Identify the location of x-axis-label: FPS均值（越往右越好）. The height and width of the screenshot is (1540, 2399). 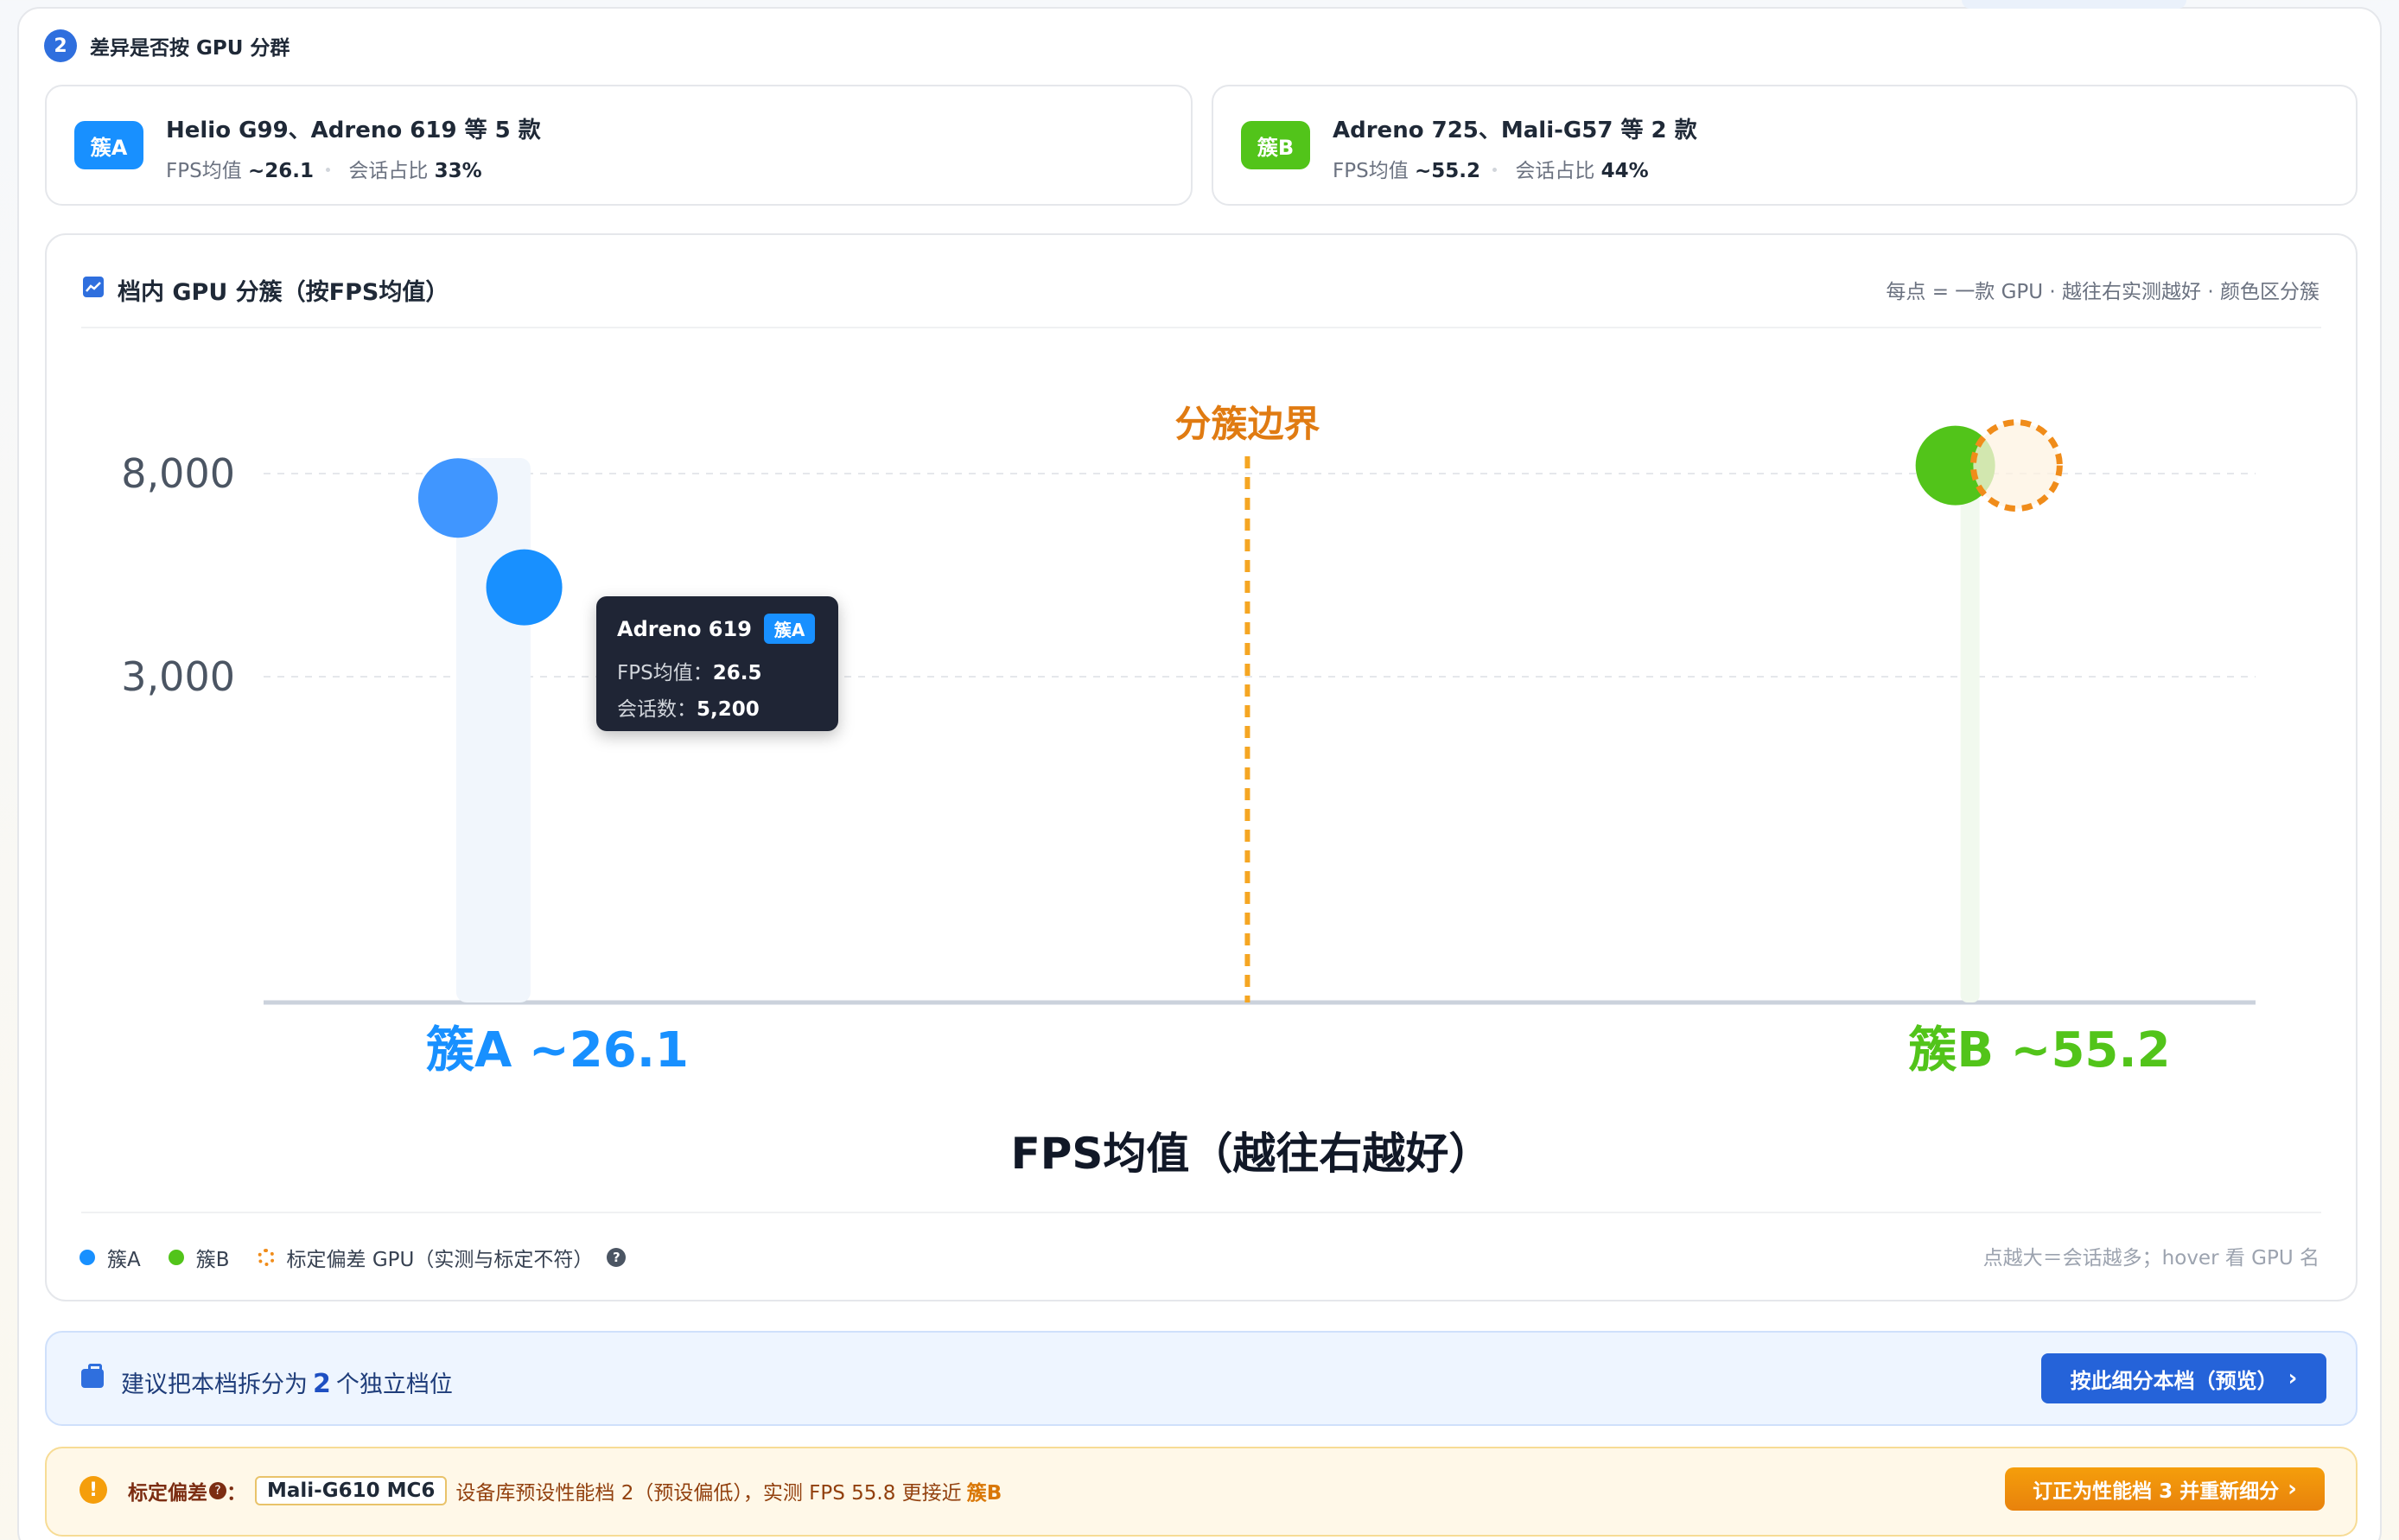
(1251, 1154).